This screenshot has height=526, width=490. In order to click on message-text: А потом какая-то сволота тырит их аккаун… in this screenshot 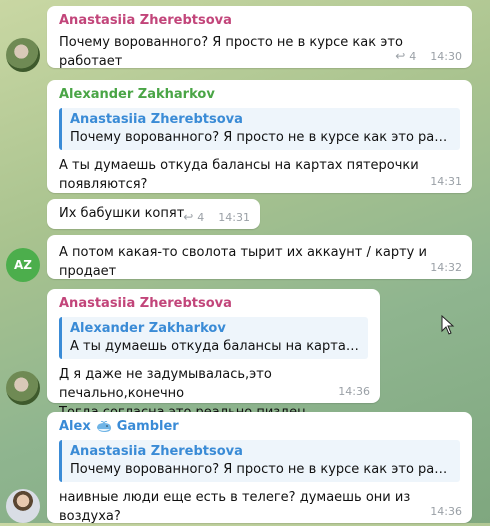, I will do `click(243, 262)`.